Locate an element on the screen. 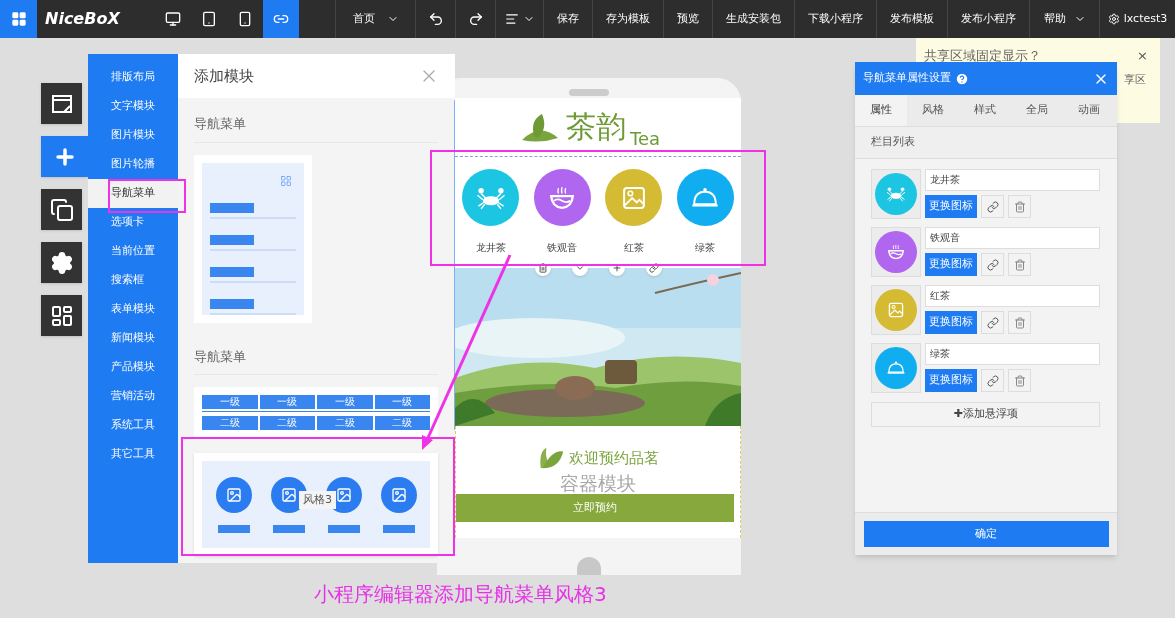 This screenshot has height=618, width=1175. style-tooltip: 风格3 is located at coordinates (317, 500).